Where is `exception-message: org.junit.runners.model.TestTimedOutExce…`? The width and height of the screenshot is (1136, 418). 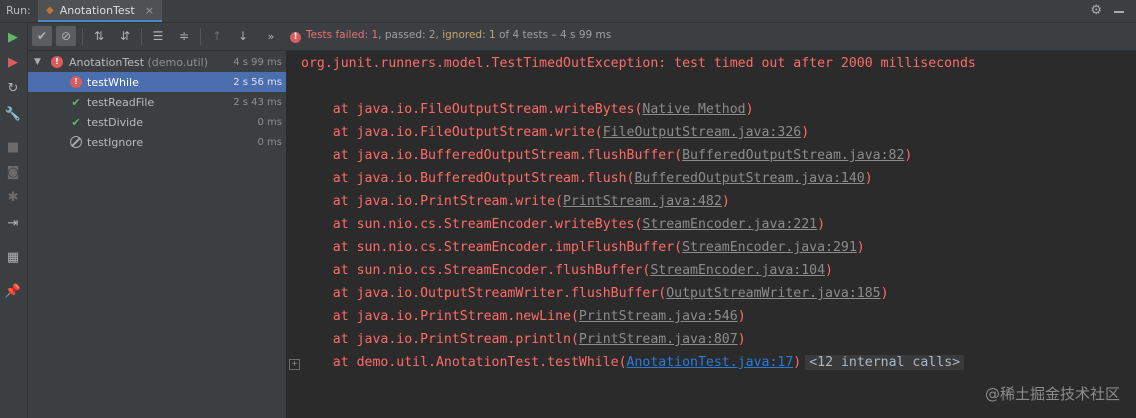 exception-message: org.junit.runners.model.TestTimedOutExce… is located at coordinates (638, 63).